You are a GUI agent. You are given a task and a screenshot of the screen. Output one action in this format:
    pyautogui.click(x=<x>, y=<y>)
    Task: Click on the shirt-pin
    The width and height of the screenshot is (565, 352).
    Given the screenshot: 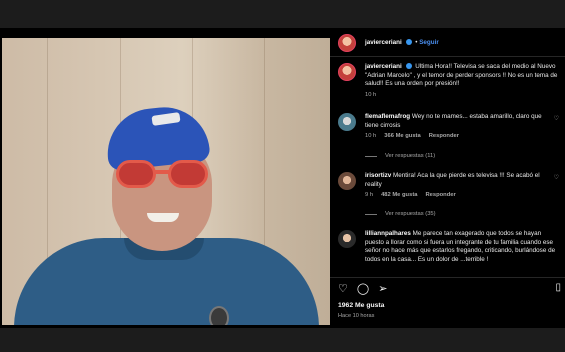 What is the action you would take?
    pyautogui.click(x=219, y=315)
    